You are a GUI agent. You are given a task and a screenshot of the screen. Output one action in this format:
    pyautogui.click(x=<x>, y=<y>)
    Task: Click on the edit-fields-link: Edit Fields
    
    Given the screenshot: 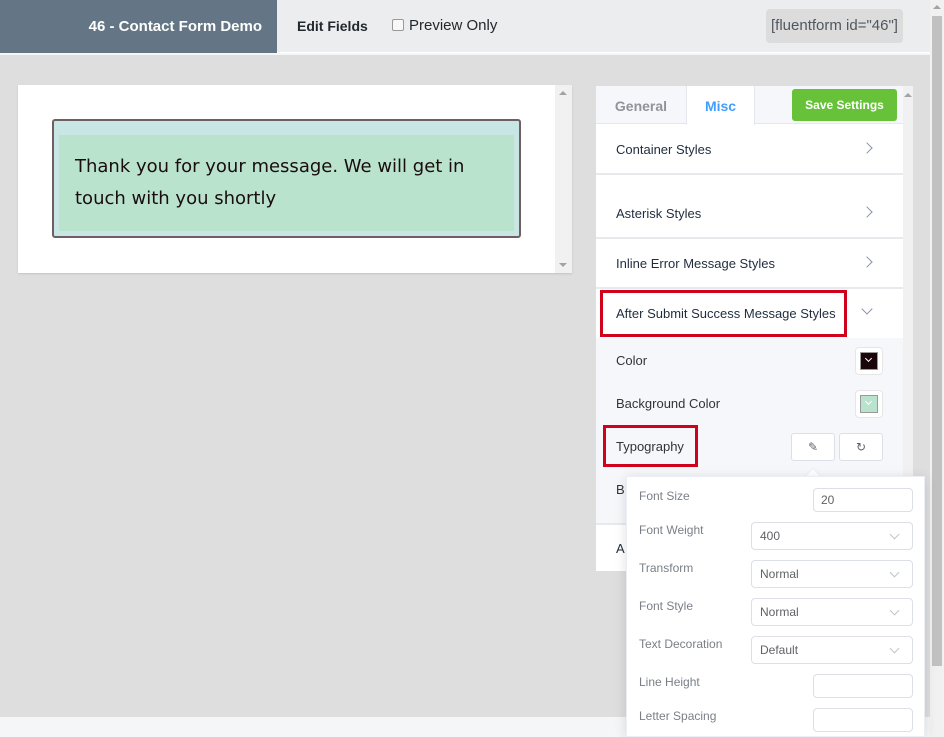 What is the action you would take?
    pyautogui.click(x=332, y=26)
    